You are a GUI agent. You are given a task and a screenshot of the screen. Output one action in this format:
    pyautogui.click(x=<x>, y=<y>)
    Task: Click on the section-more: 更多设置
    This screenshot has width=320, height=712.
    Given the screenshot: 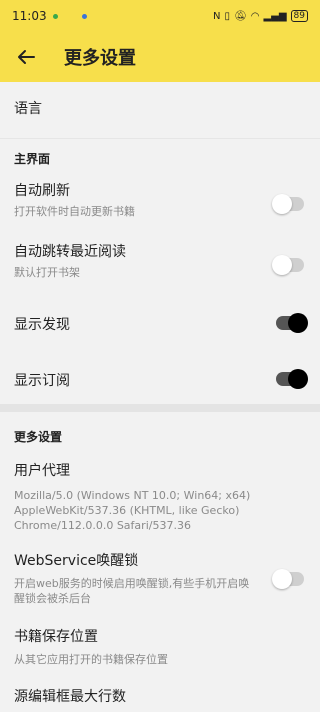 What is the action you would take?
    pyautogui.click(x=38, y=437)
    